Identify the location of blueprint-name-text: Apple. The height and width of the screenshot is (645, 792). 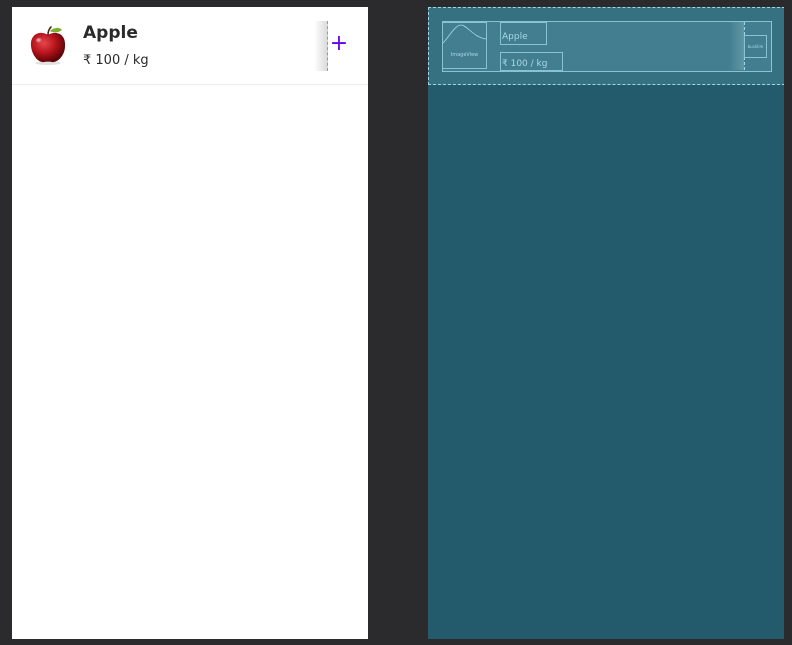
(523, 33).